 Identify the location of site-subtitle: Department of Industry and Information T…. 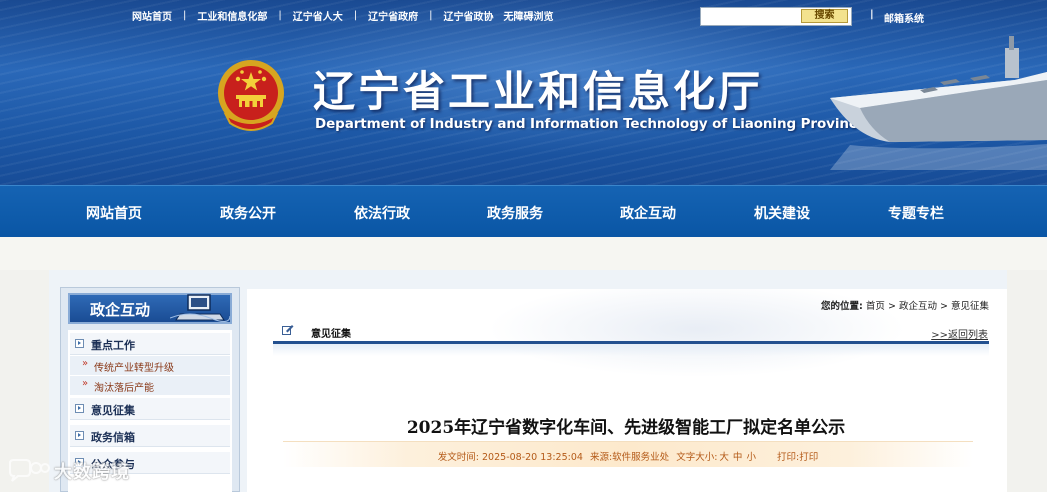
(590, 124).